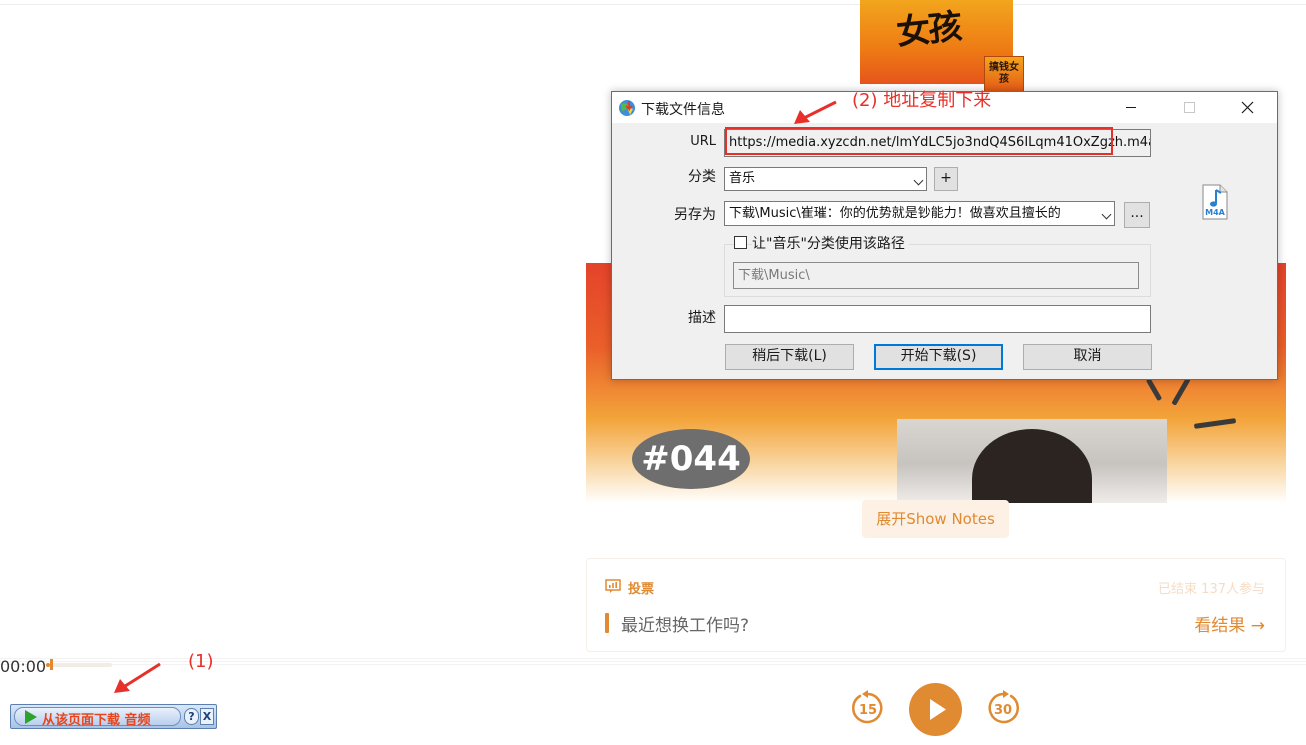  I want to click on default-path-field: 下载\Music\, so click(936, 275).